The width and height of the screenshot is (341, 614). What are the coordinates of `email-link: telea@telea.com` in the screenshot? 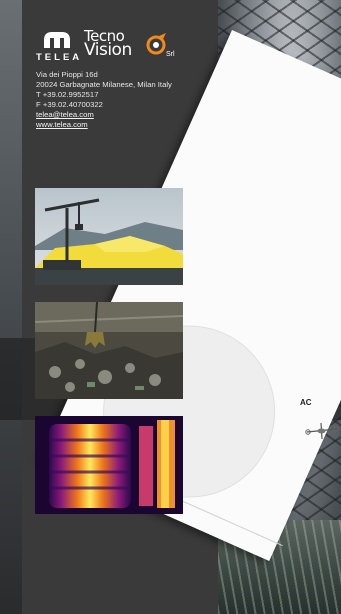 It's located at (65, 114).